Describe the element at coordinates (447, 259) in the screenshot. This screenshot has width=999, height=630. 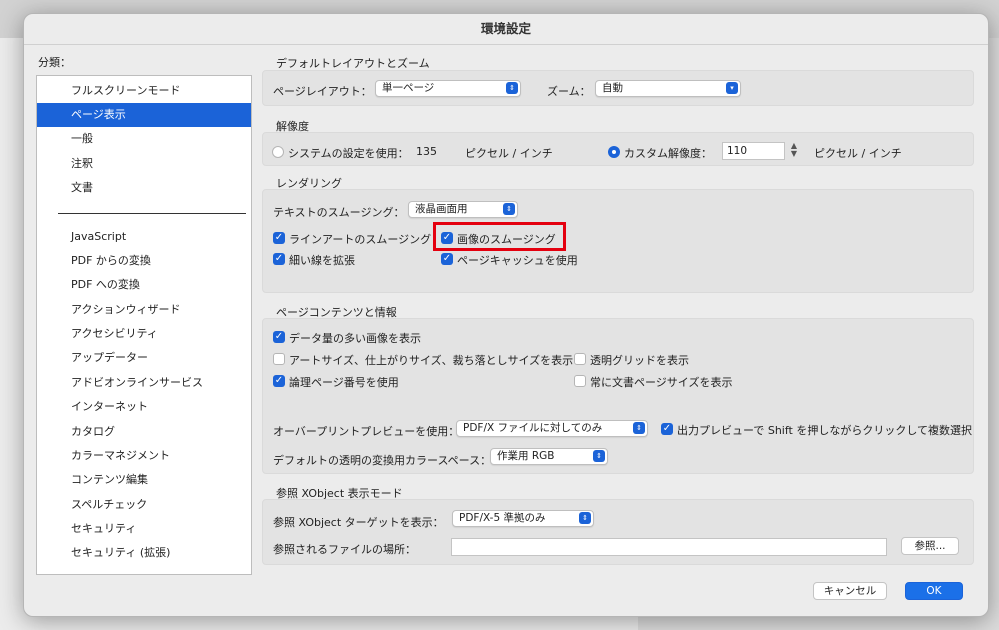
I see `page-cache-checkbox: ✓` at that location.